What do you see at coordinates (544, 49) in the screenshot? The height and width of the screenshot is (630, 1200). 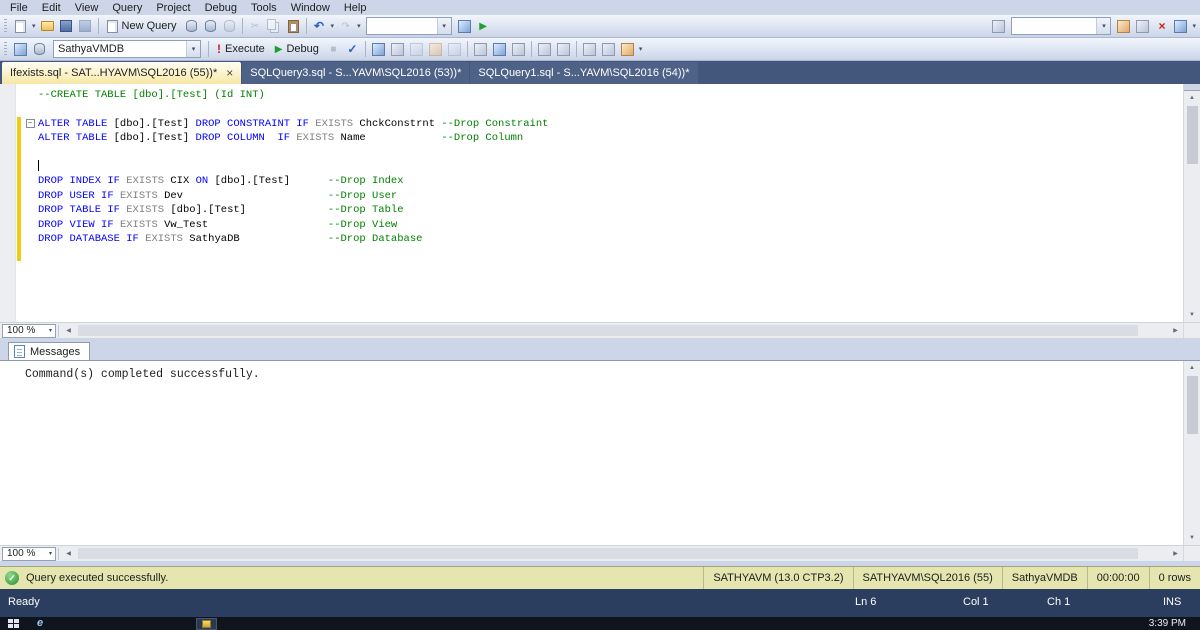 I see `comment-button` at bounding box center [544, 49].